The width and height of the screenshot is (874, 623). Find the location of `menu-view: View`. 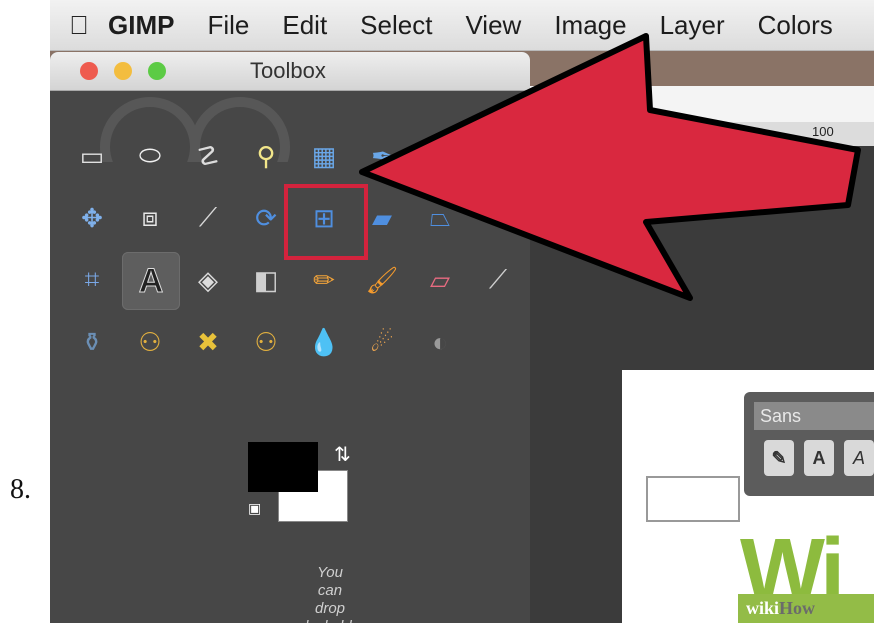

menu-view: View is located at coordinates (493, 25).